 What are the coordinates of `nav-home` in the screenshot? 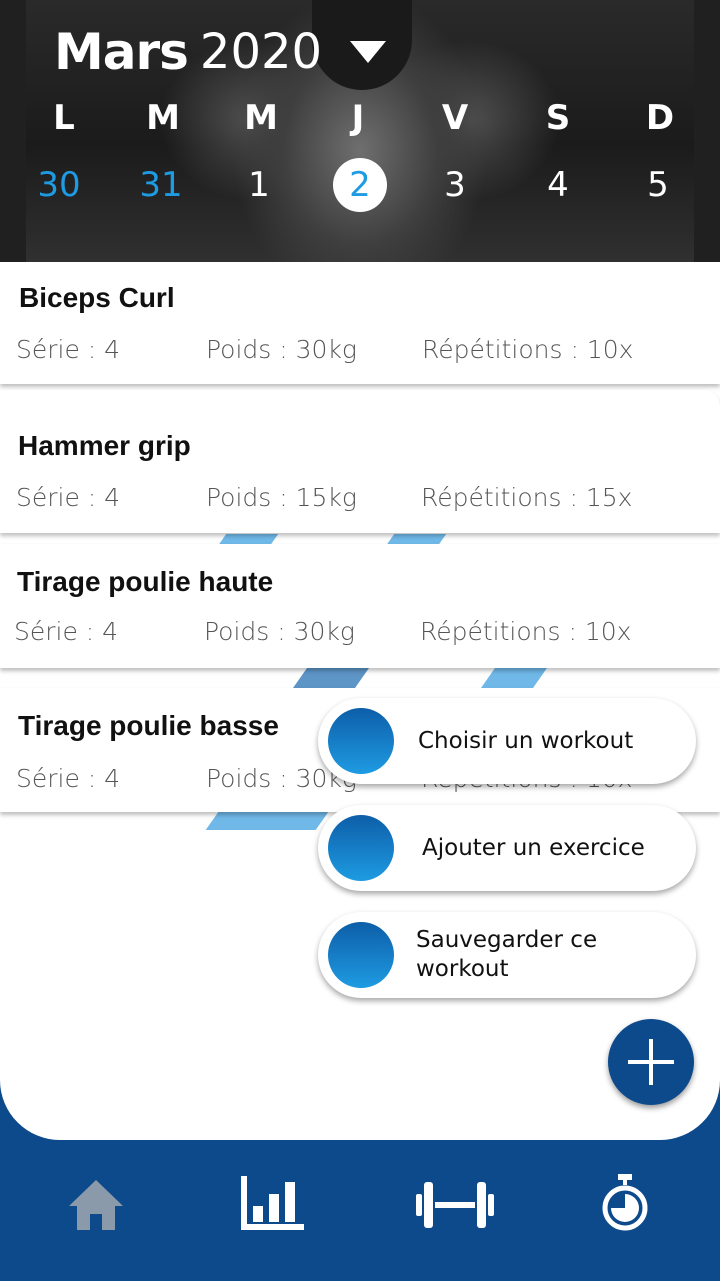 It's located at (96, 1205).